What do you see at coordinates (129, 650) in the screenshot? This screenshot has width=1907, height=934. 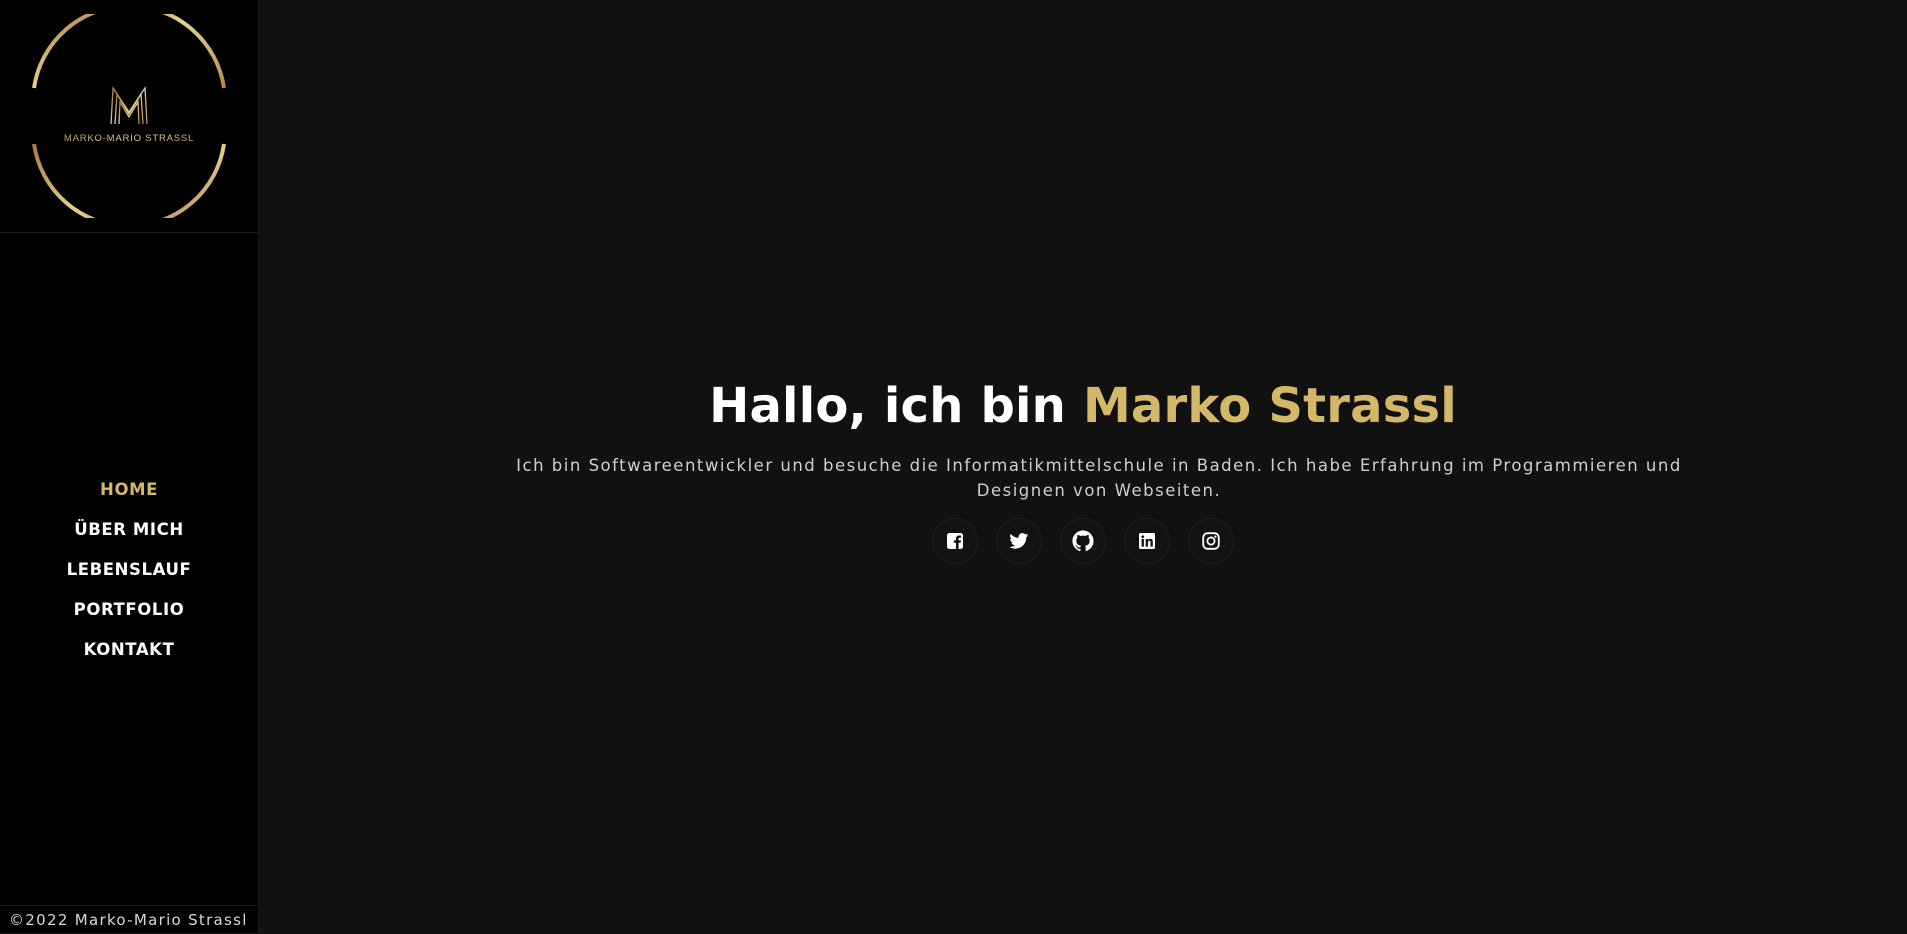 I see `nav-item-kontakt: KONTAKT` at bounding box center [129, 650].